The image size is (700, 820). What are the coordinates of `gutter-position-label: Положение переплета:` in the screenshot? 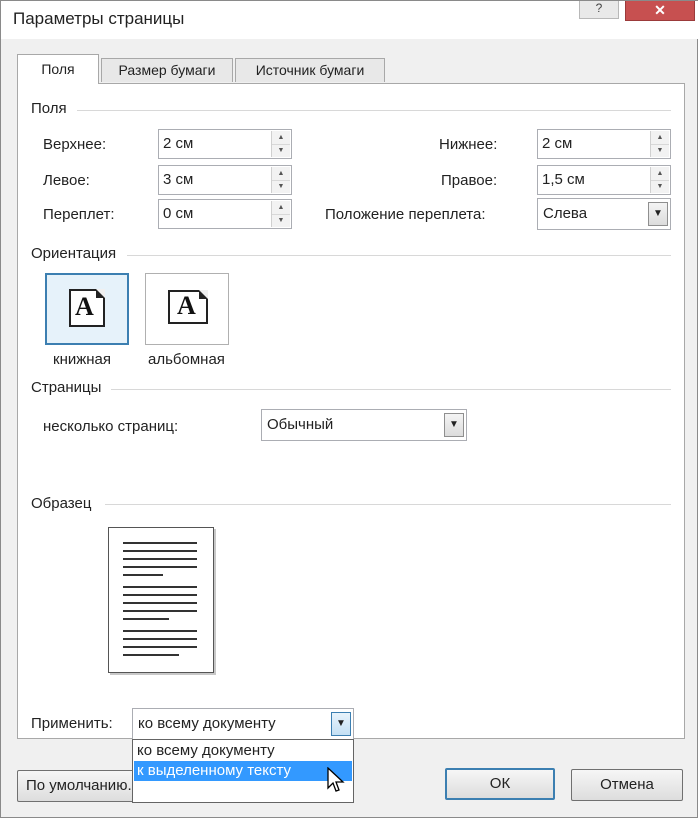 It's located at (405, 214).